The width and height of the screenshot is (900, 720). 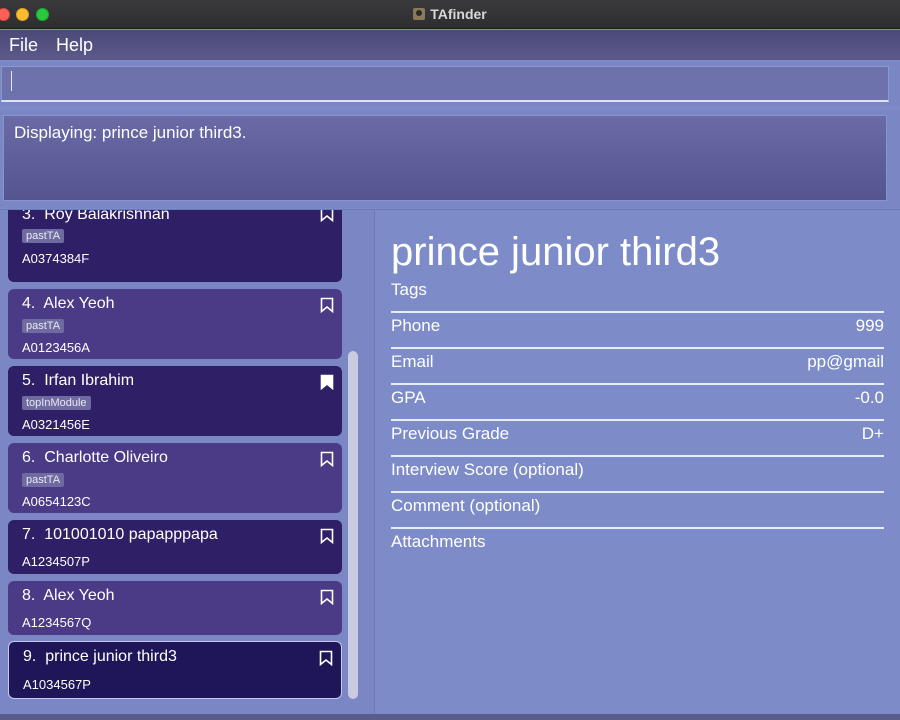 I want to click on list-item-id: A1234567Q, so click(x=57, y=622).